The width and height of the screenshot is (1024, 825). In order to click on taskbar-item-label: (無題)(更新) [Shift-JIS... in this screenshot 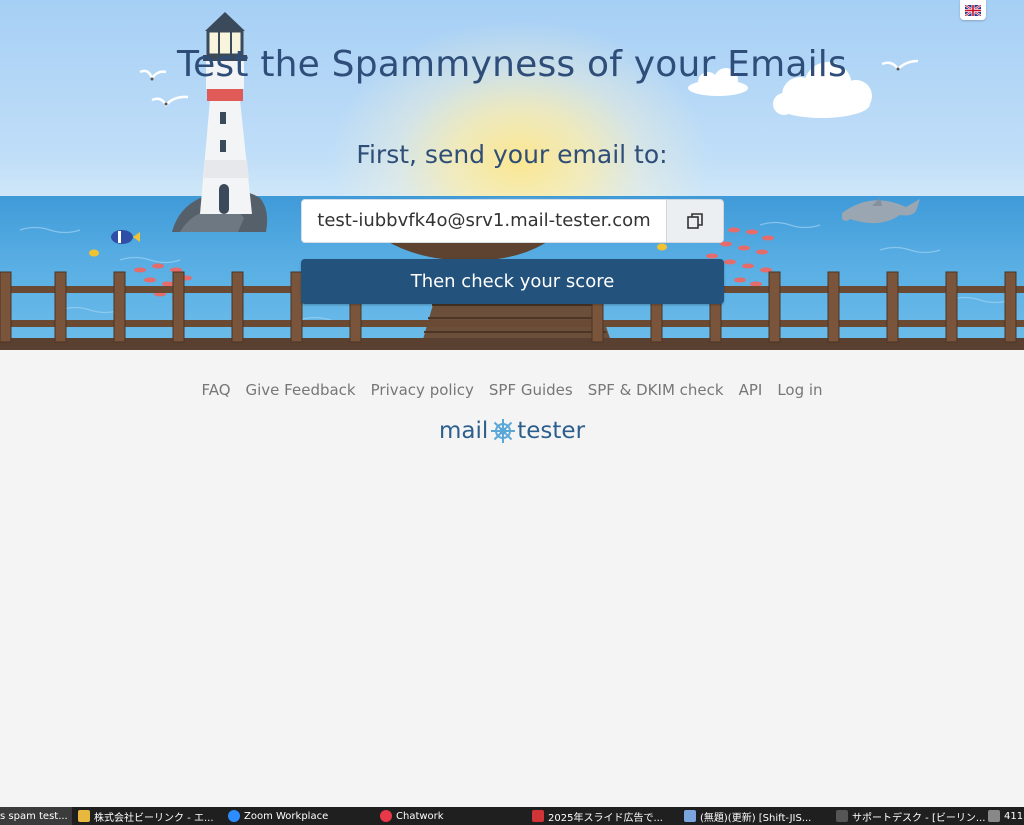, I will do `click(756, 818)`.